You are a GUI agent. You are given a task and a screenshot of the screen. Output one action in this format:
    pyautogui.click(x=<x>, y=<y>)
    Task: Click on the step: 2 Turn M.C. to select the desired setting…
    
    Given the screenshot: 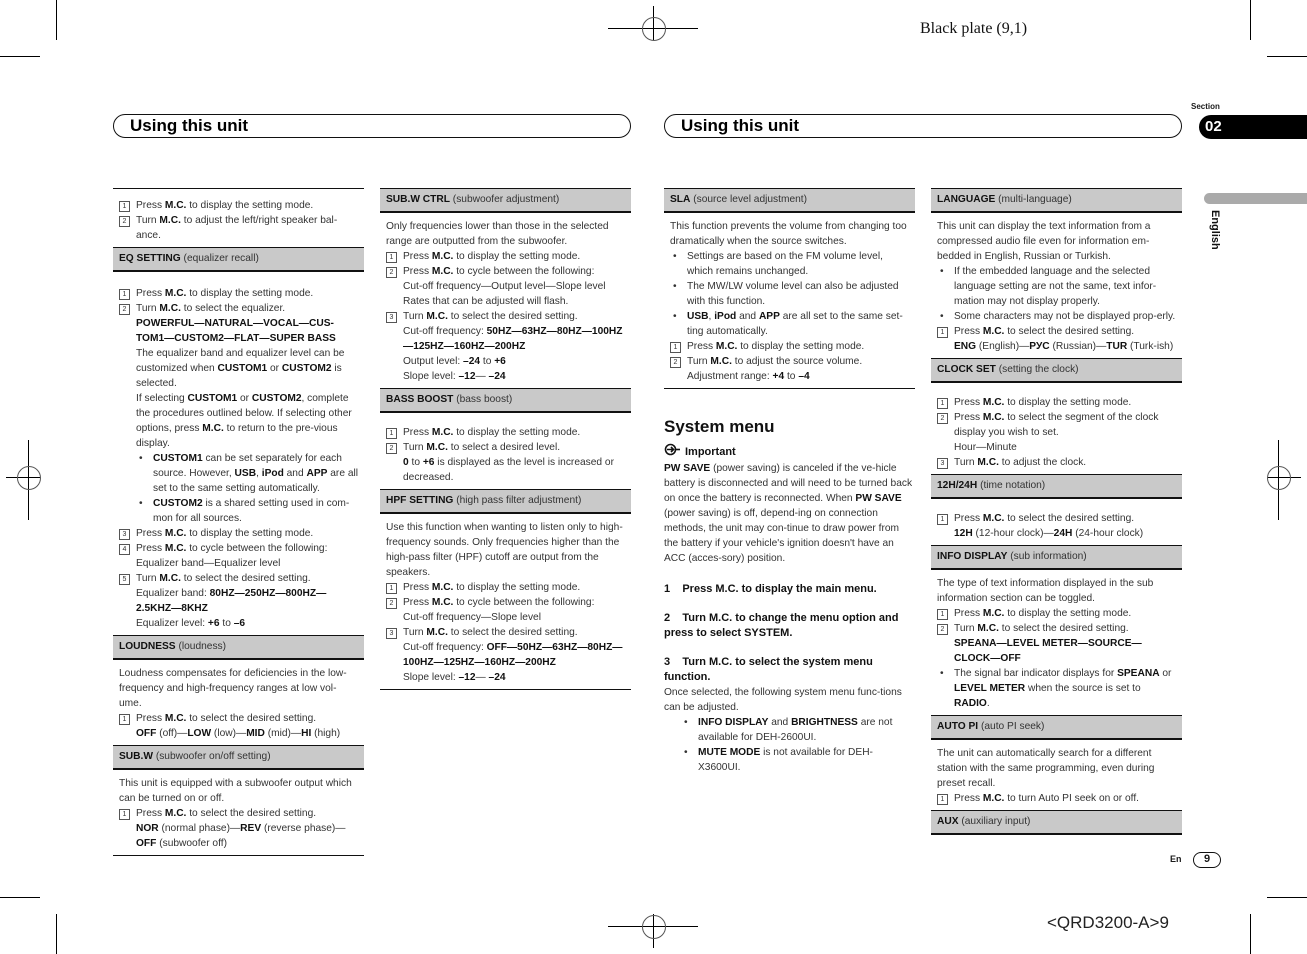 What is the action you would take?
    pyautogui.click(x=1056, y=628)
    